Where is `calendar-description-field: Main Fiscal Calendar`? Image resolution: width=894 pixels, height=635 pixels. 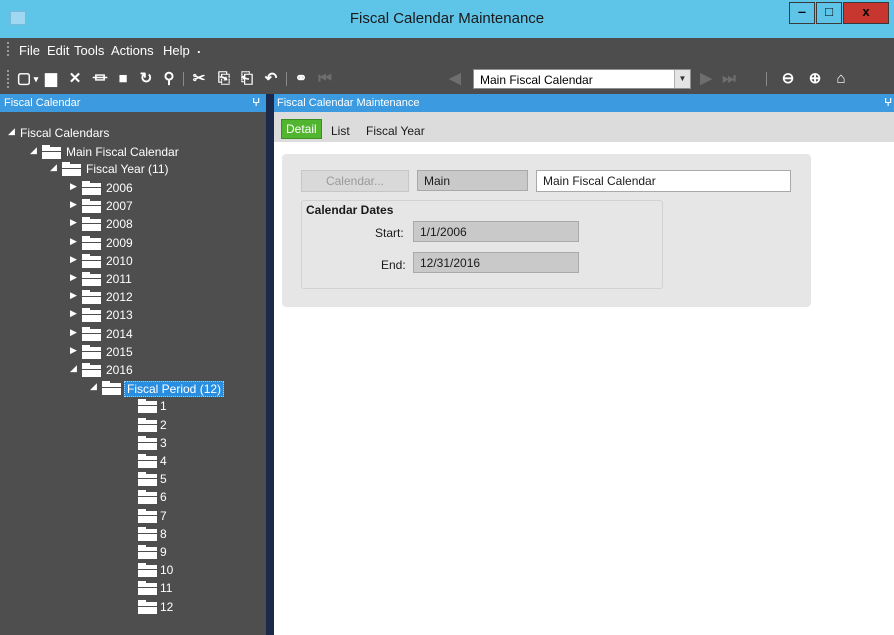
calendar-description-field: Main Fiscal Calendar is located at coordinates (663, 181).